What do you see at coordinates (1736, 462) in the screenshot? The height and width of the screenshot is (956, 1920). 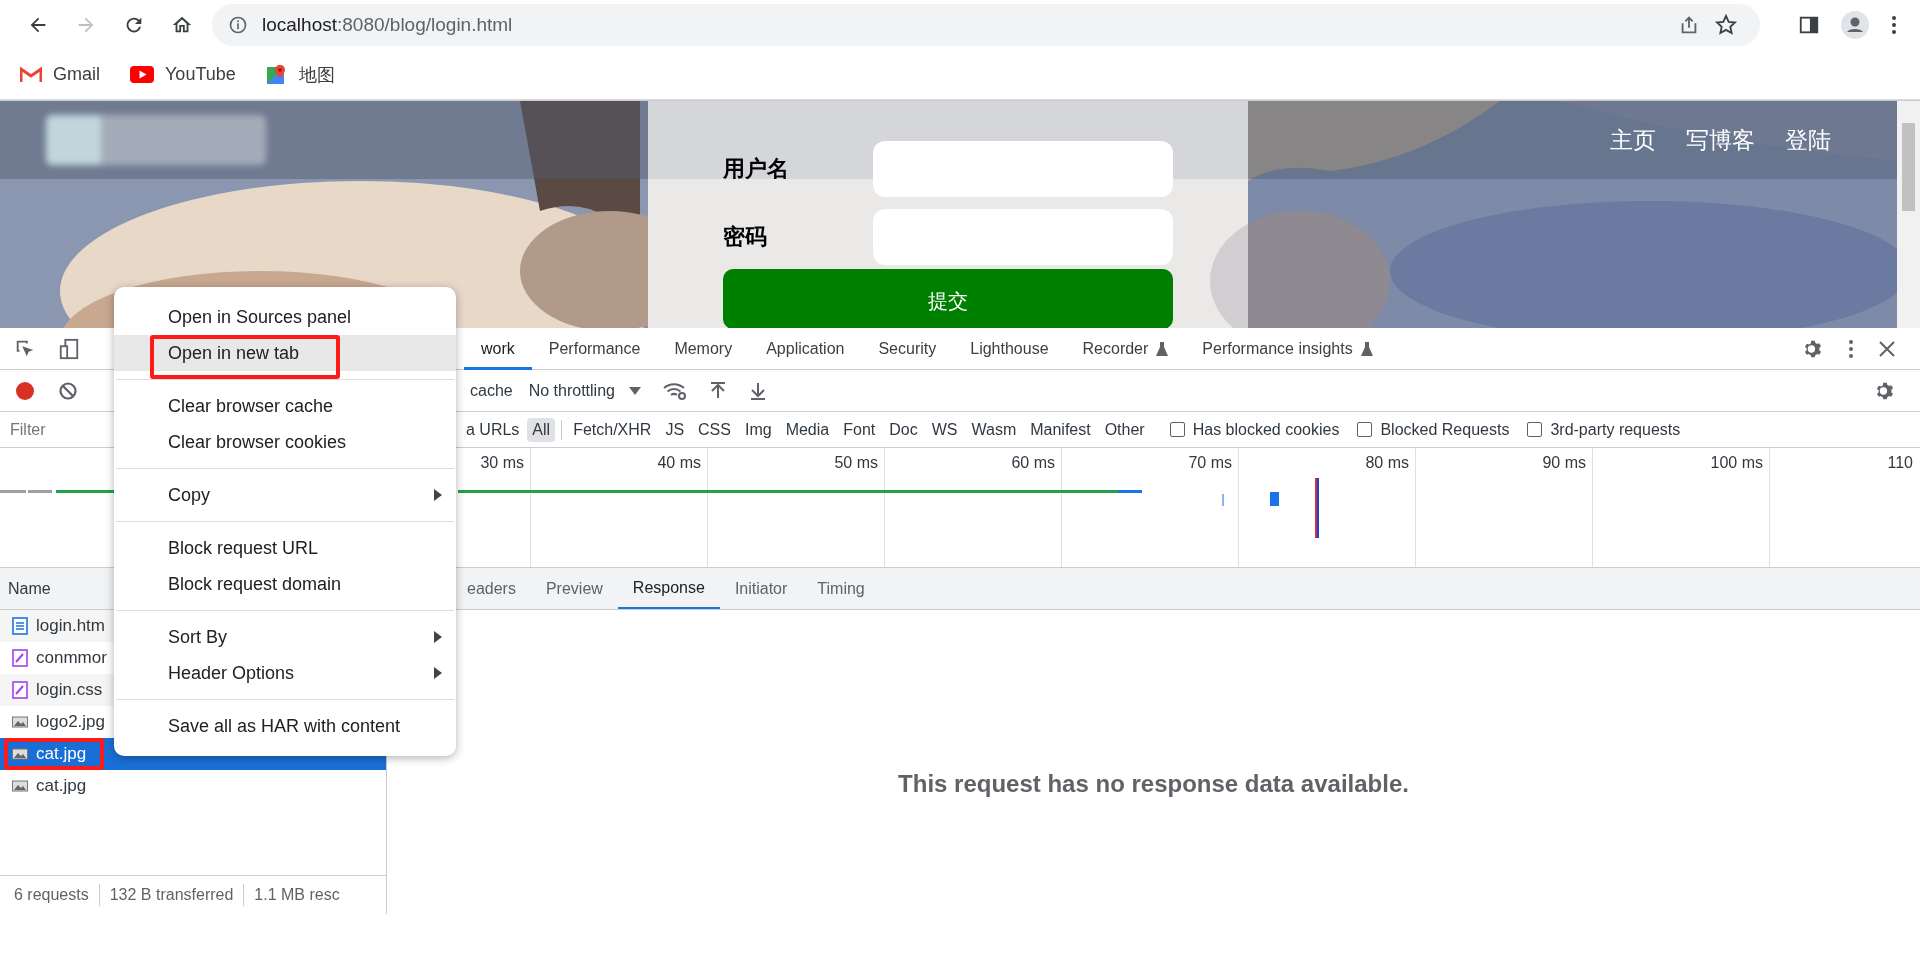 I see `time-tick-label: 100 ms` at bounding box center [1736, 462].